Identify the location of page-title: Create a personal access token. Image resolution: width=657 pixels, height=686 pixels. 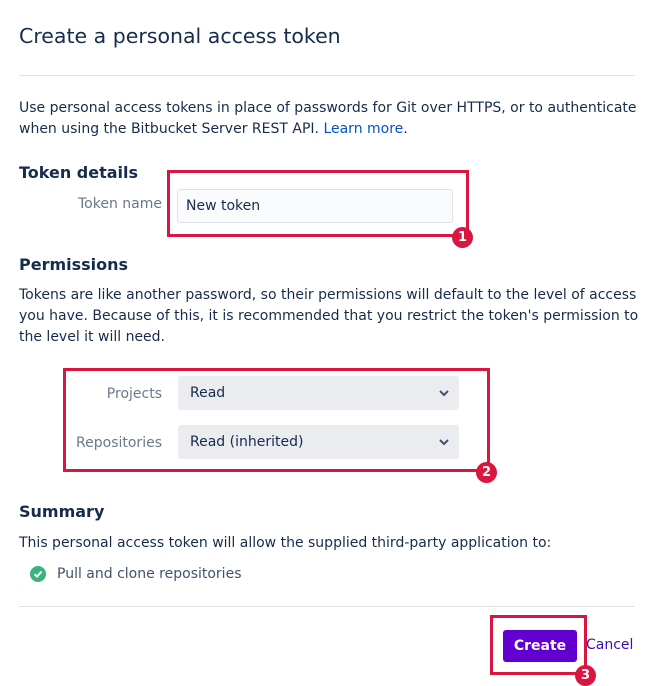
(180, 36).